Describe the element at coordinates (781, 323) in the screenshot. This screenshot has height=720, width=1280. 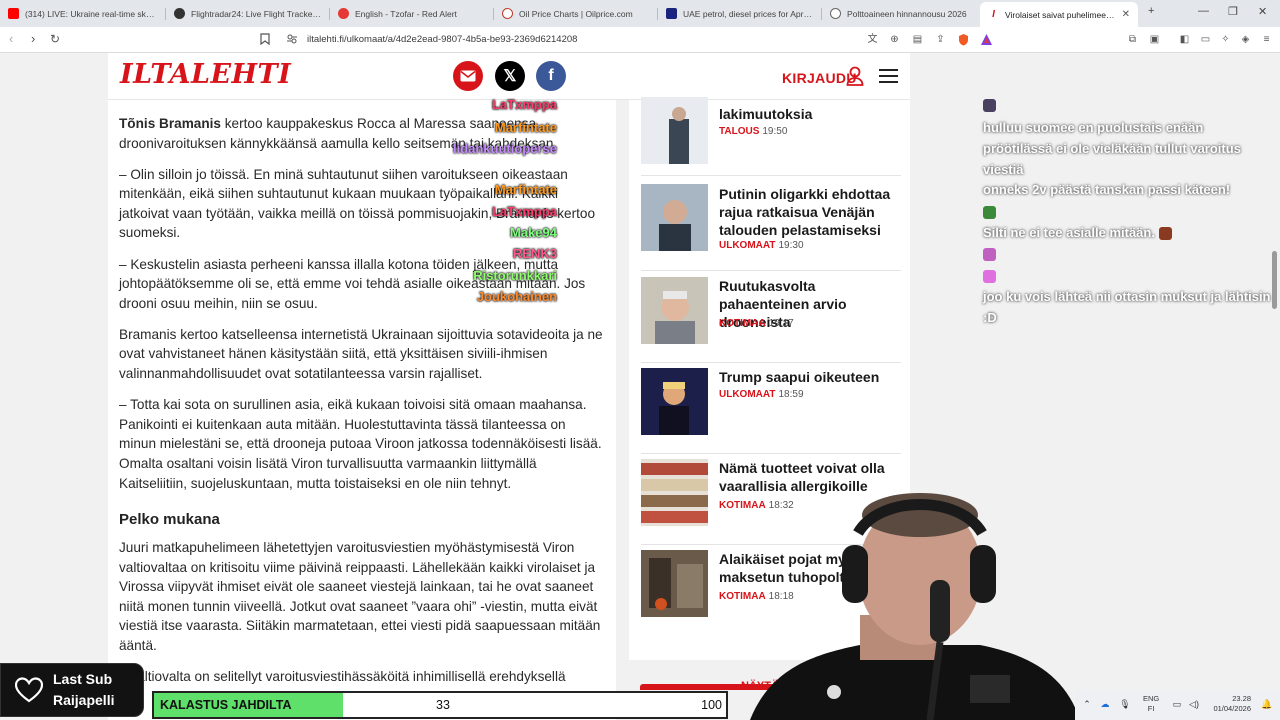
I see `news-time: 19:17` at that location.